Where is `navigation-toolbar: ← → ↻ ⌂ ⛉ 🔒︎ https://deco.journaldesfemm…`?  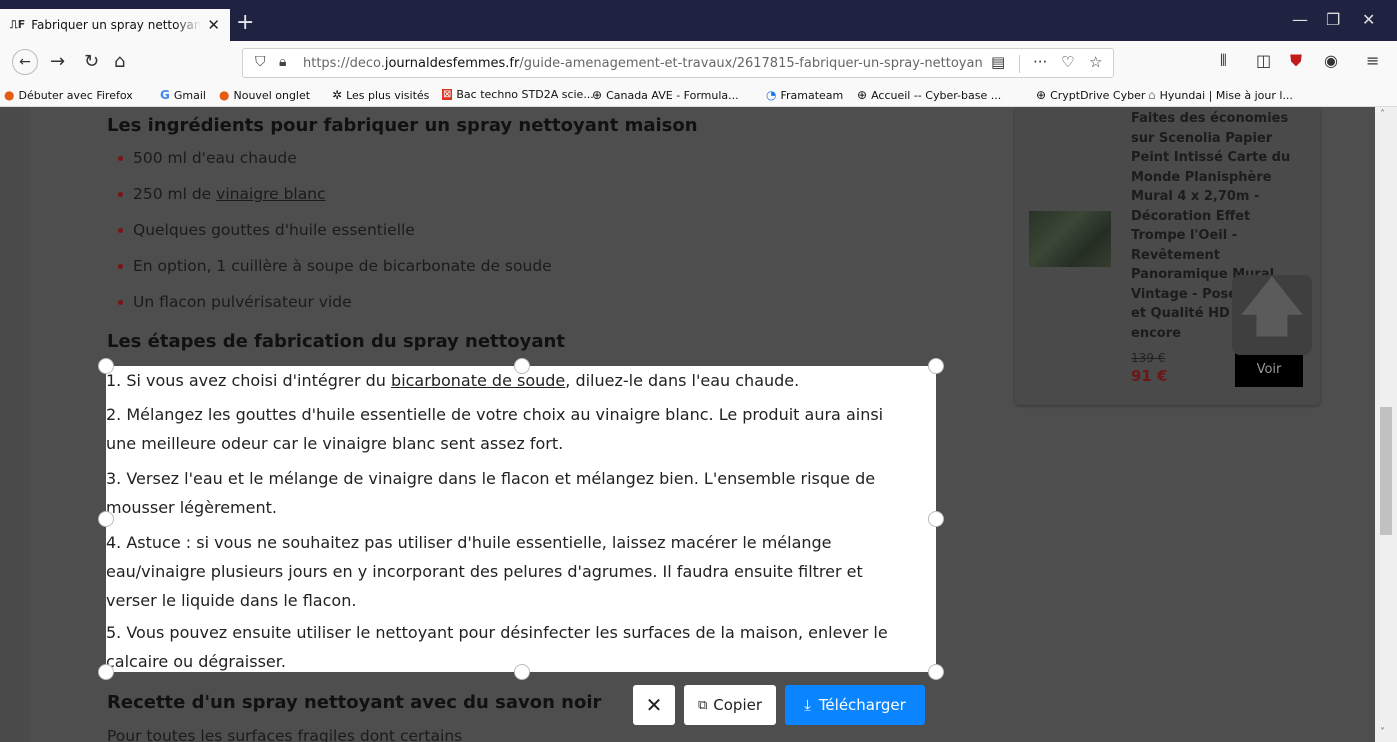 navigation-toolbar: ← → ↻ ⌂ ⛉ 🔒︎ https://deco.journaldesfemm… is located at coordinates (698, 63).